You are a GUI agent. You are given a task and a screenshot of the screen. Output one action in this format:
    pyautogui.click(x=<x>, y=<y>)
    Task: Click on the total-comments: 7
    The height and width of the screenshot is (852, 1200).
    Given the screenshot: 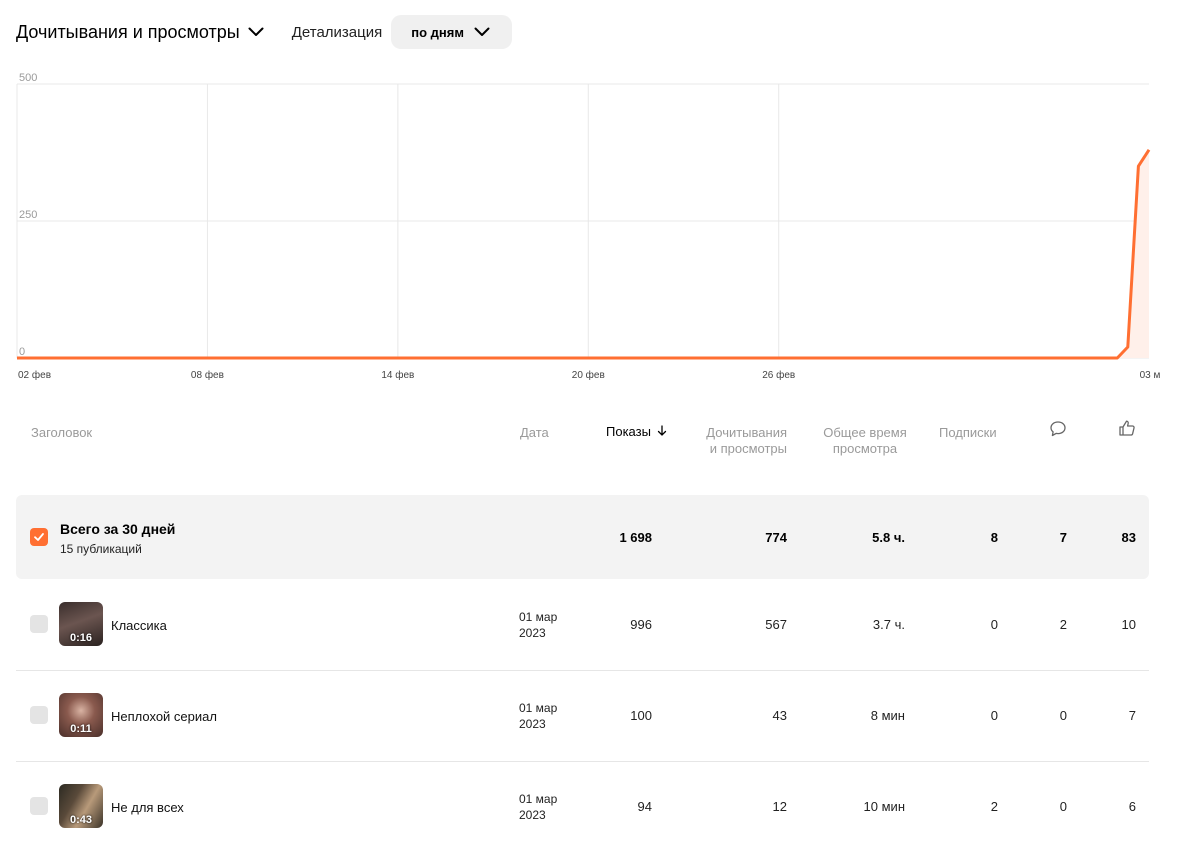 What is the action you would take?
    pyautogui.click(x=1063, y=537)
    